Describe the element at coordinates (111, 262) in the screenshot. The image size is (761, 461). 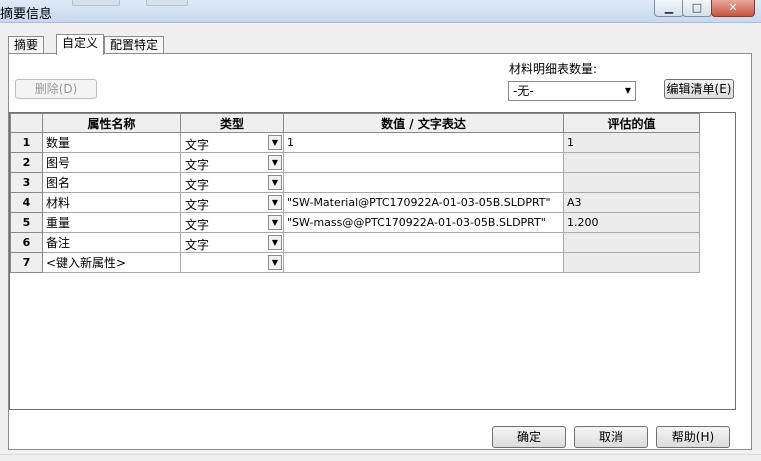
I see `property-name-cell: <键入新属性>` at that location.